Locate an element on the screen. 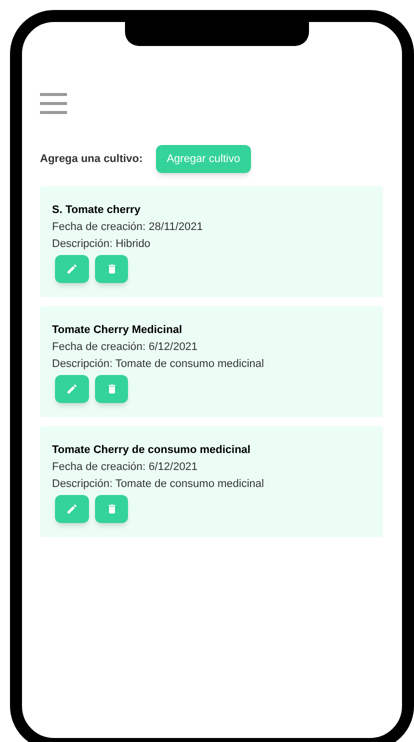 The width and height of the screenshot is (414, 742). menu-icon is located at coordinates (53, 103).